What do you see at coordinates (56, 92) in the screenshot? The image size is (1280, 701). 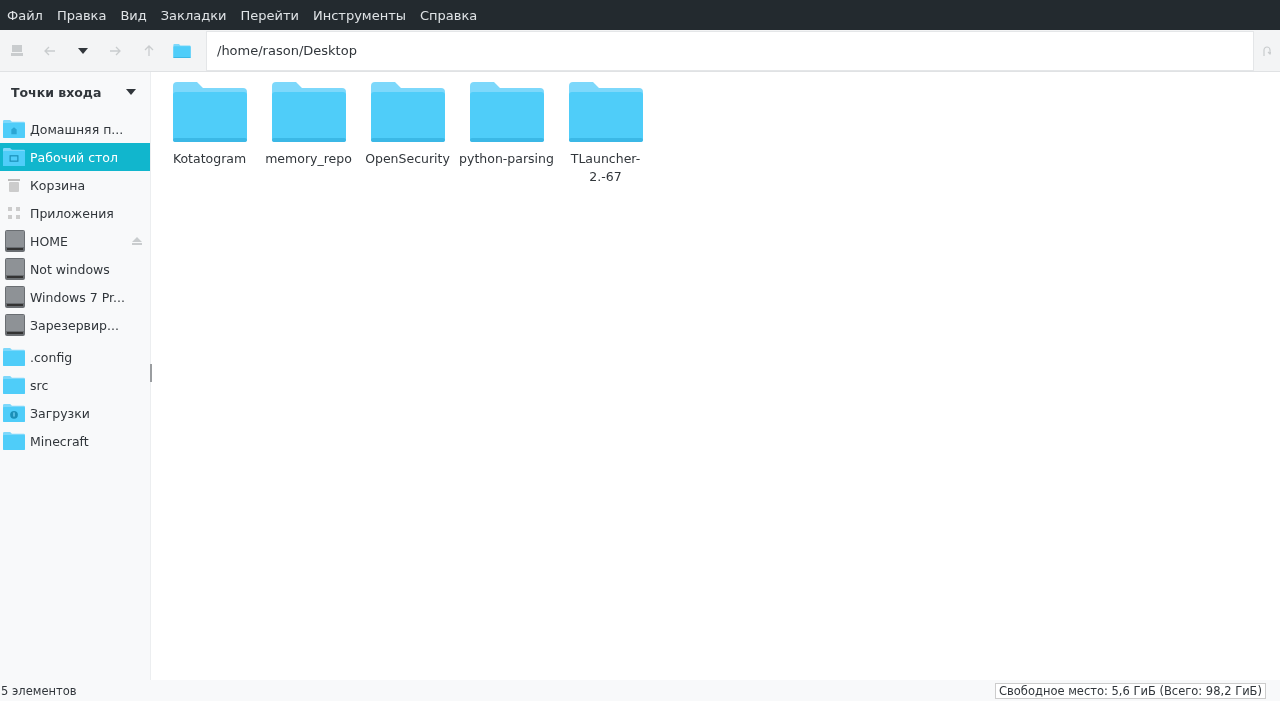 I see `sidebar-title: Точки входа` at bounding box center [56, 92].